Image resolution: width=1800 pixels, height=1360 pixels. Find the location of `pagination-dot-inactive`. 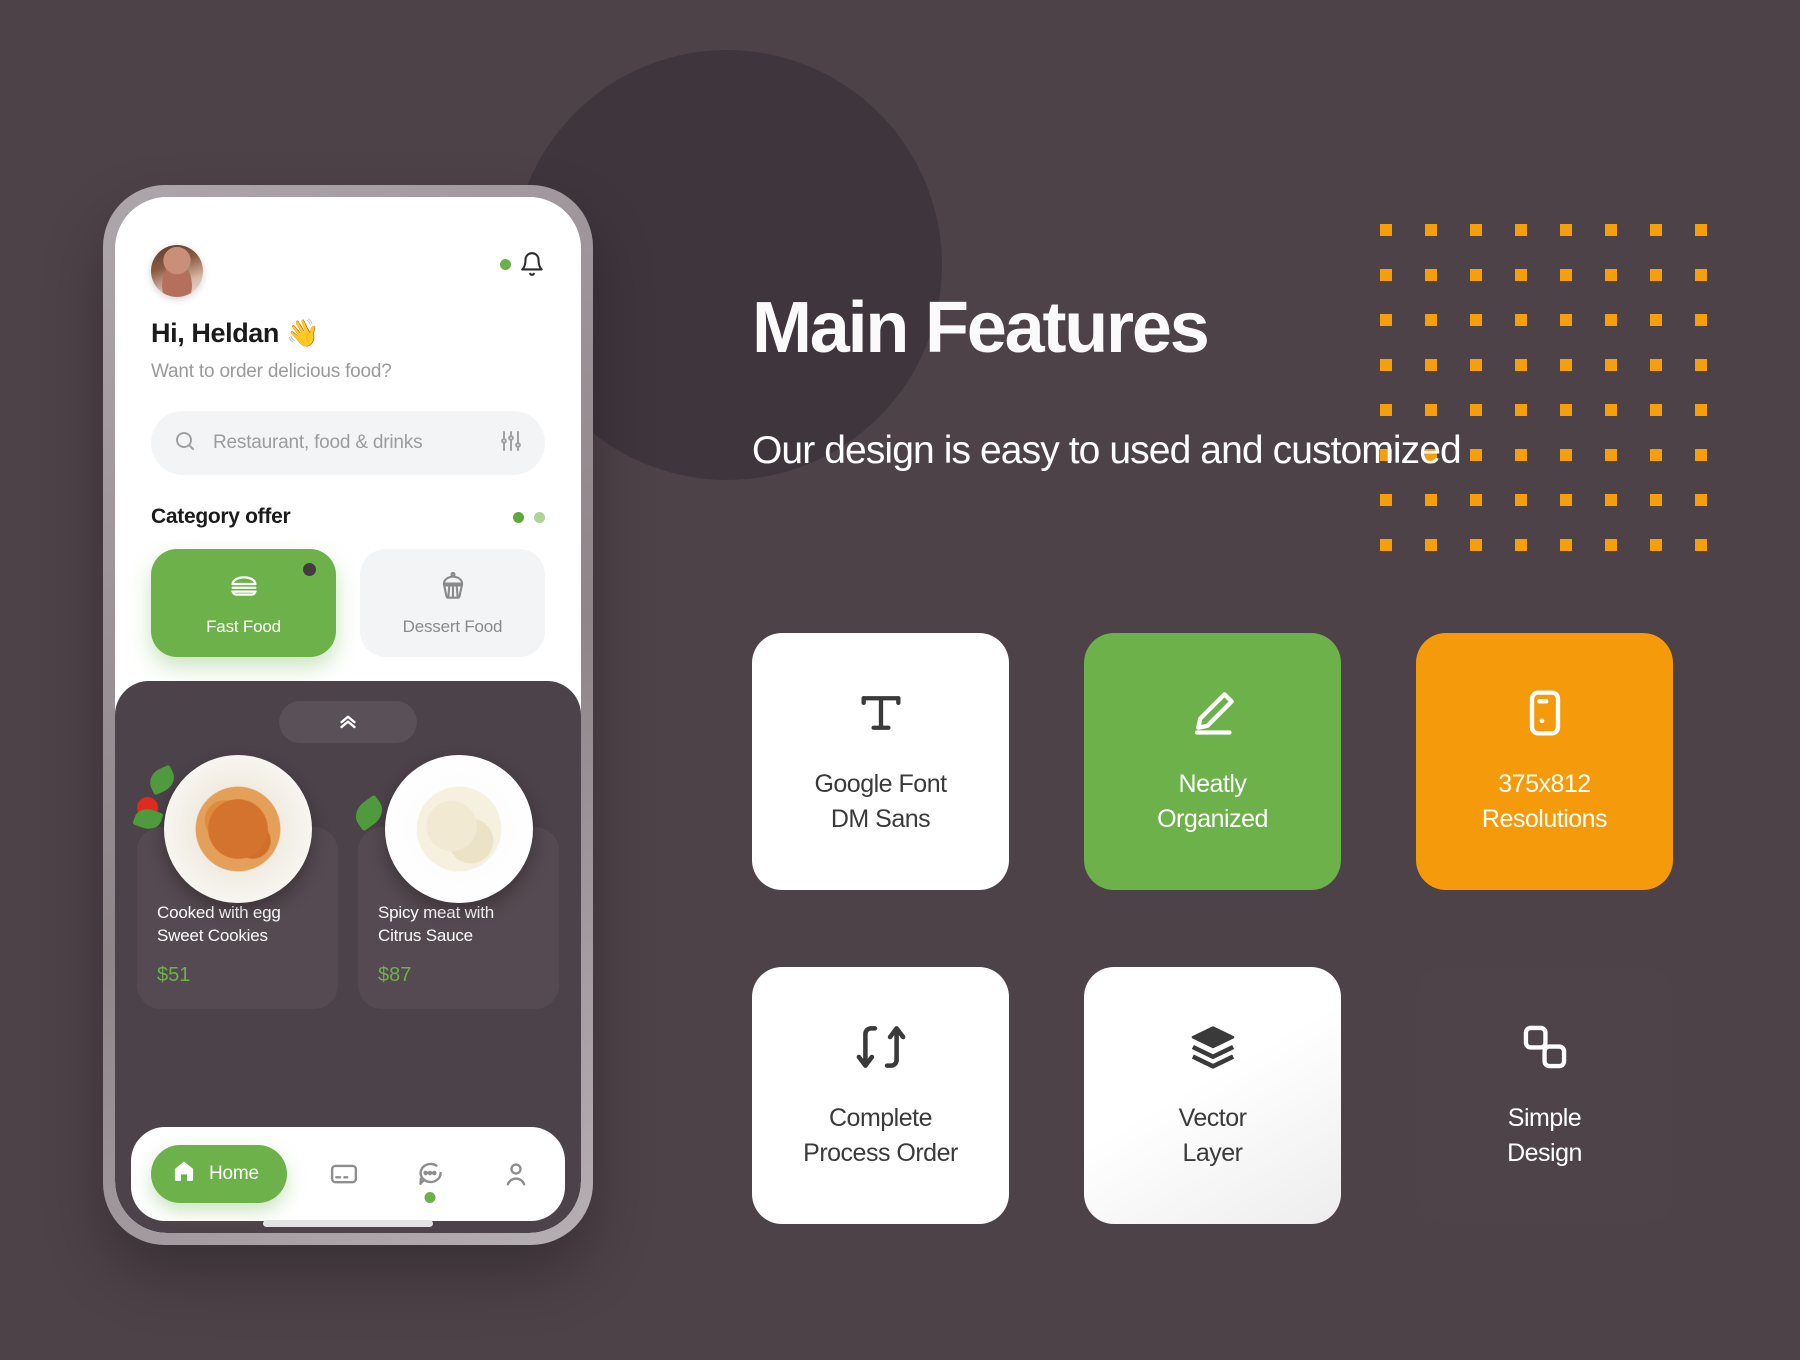

pagination-dot-inactive is located at coordinates (539, 517).